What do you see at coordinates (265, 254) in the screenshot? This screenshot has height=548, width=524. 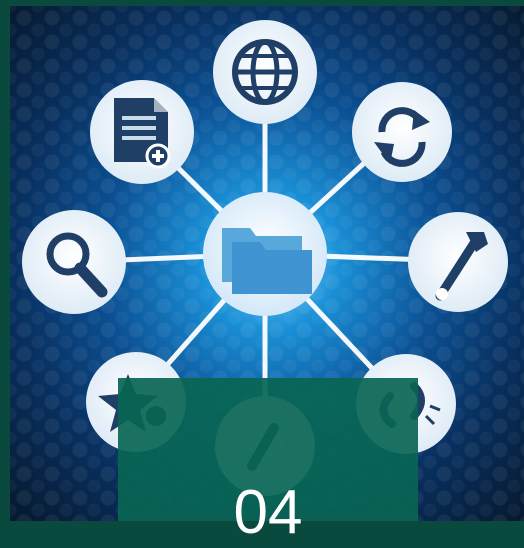 I see `folder-icon` at bounding box center [265, 254].